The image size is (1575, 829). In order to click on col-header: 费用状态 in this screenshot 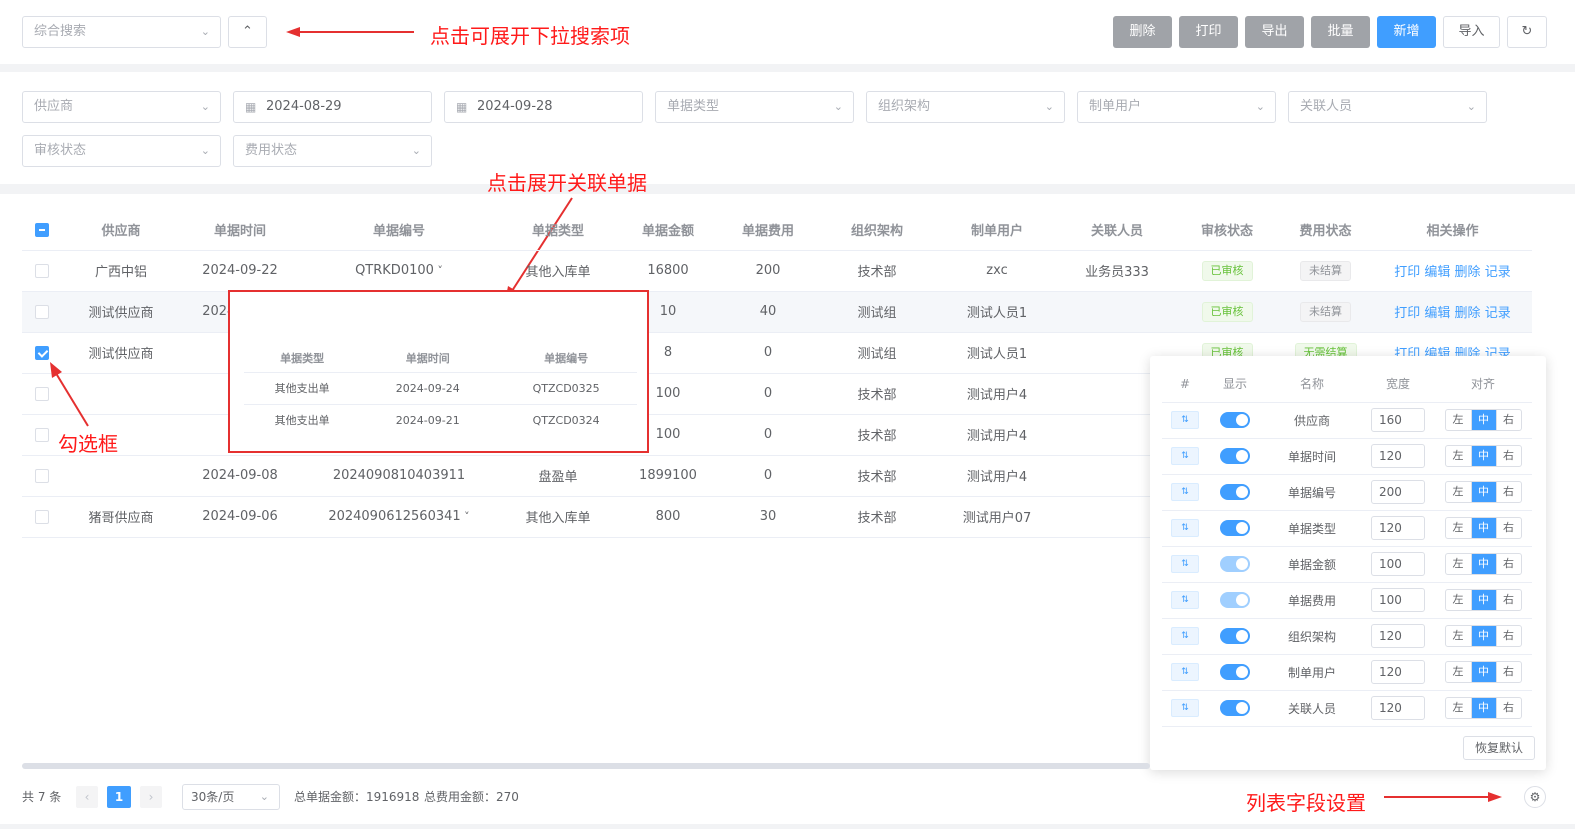, I will do `click(1325, 230)`.